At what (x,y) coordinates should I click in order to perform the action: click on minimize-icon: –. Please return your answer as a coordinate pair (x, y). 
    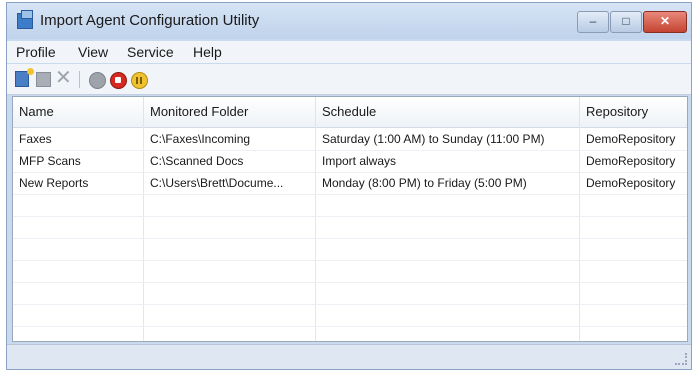
    Looking at the image, I should click on (593, 21).